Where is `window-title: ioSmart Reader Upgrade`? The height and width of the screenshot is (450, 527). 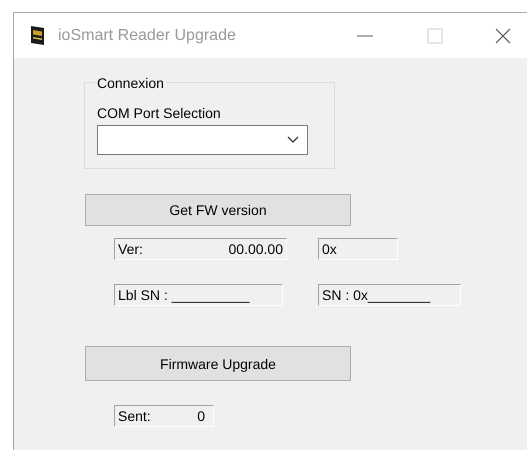
window-title: ioSmart Reader Upgrade is located at coordinates (147, 35).